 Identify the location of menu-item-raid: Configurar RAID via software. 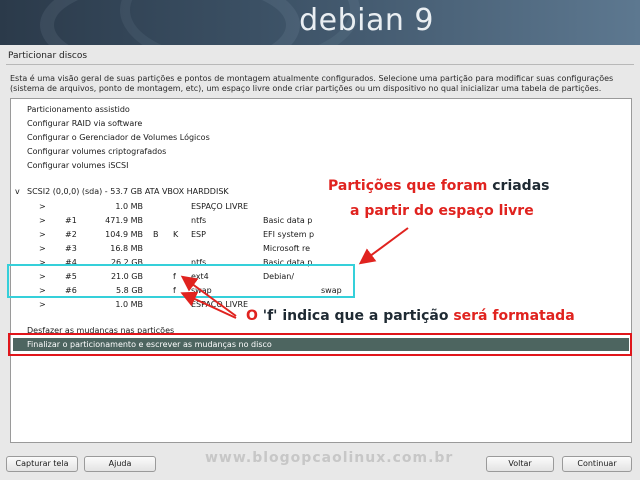
(321, 123).